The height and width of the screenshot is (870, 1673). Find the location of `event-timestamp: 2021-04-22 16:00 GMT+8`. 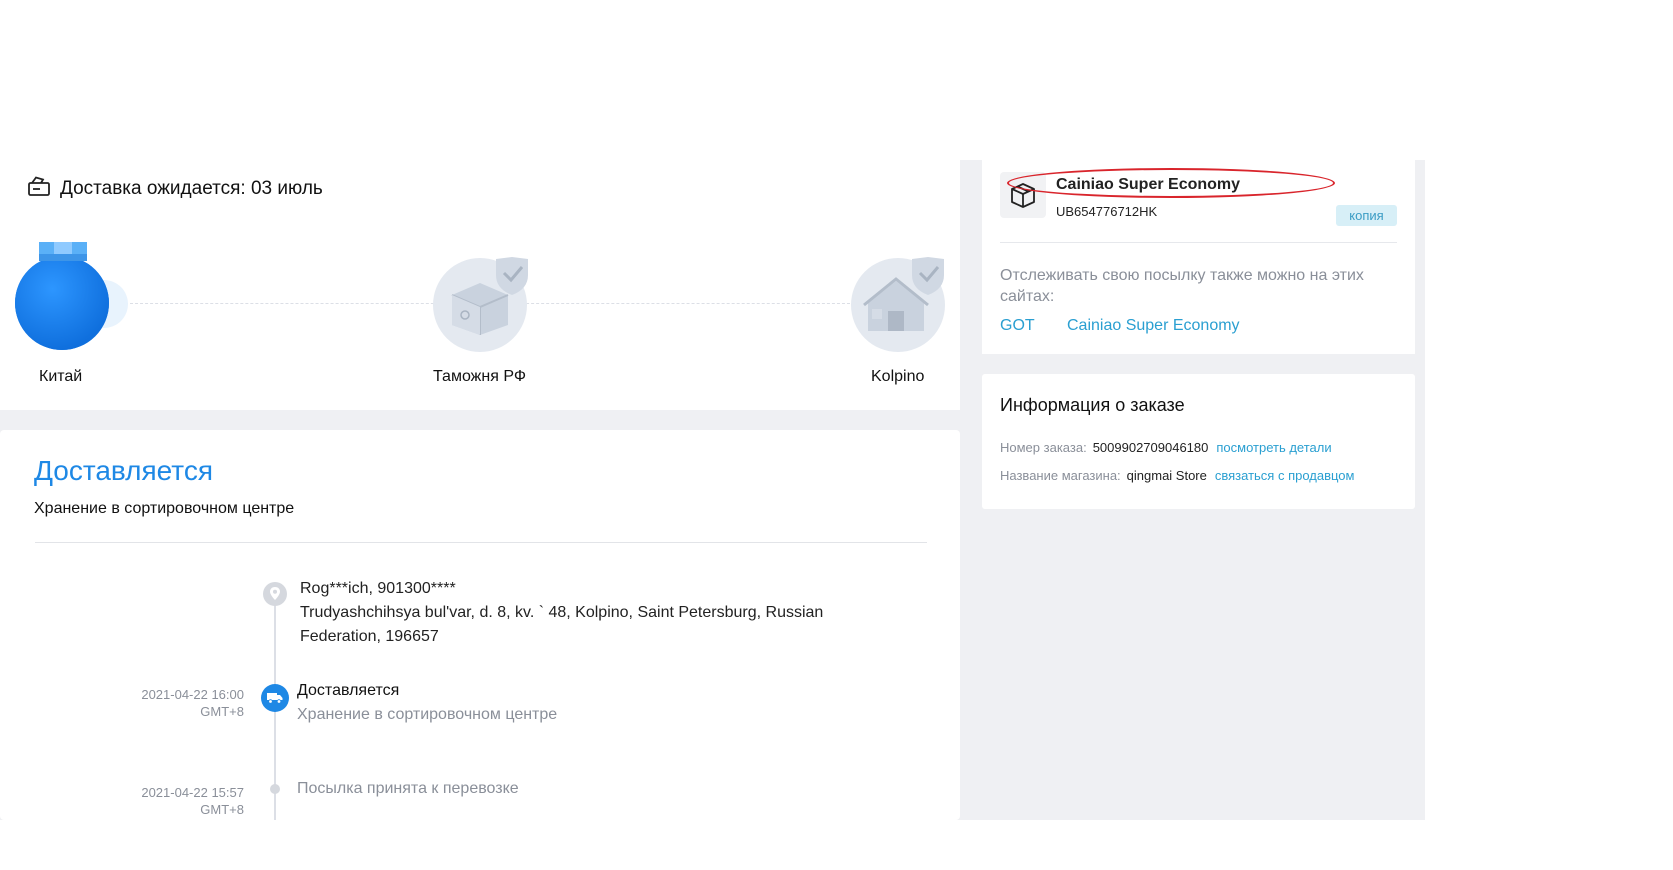

event-timestamp: 2021-04-22 16:00 GMT+8 is located at coordinates (172, 703).